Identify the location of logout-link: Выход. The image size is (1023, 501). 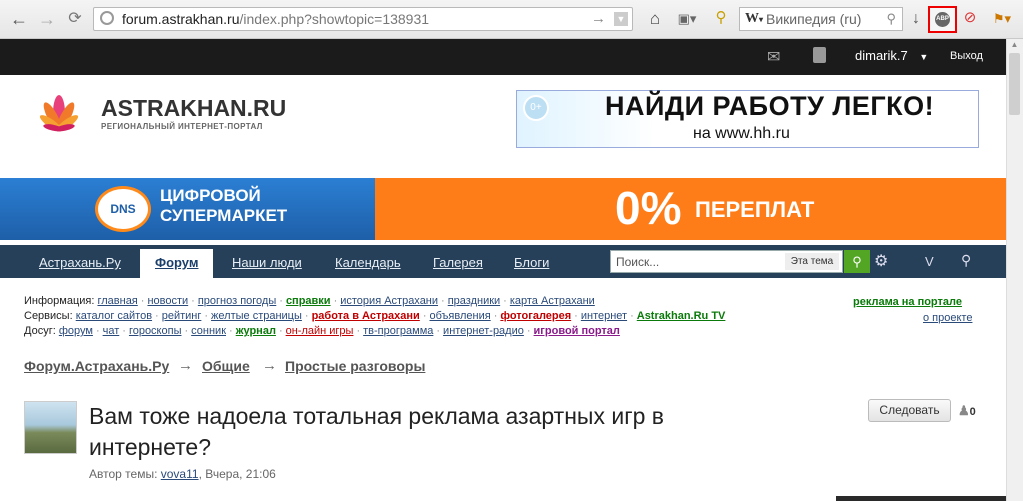
(966, 56).